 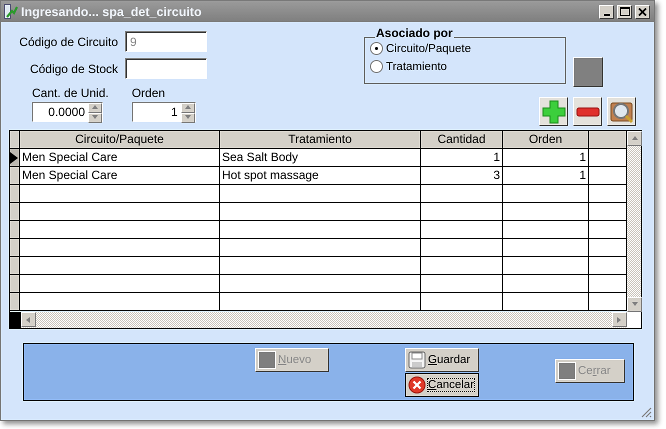 I want to click on remove-button, so click(x=587, y=111).